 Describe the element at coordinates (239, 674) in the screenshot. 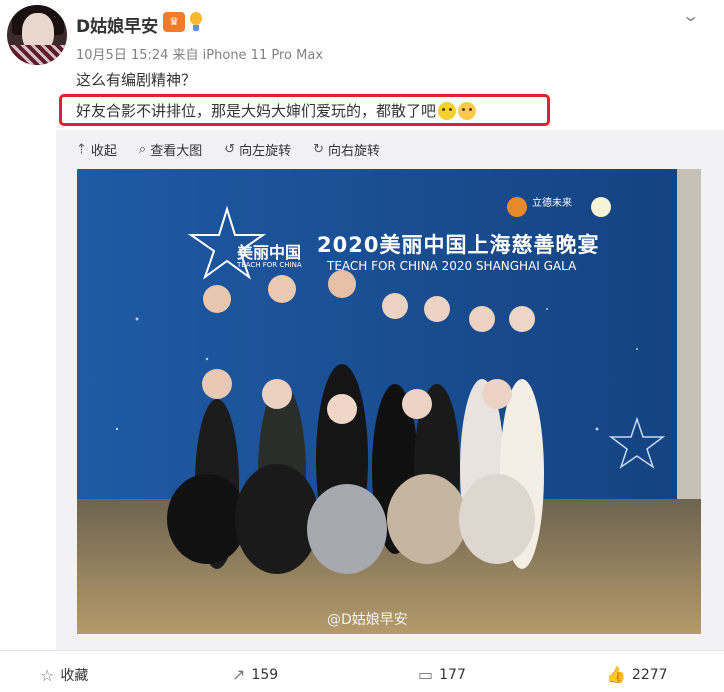

I see `repost-icon: ↗` at that location.